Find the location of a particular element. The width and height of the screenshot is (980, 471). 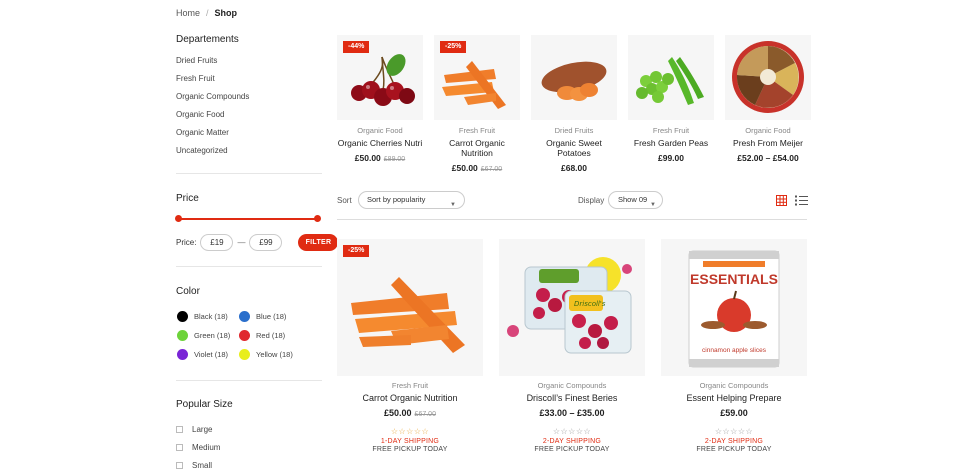

product-card: Fresh Fruit Fresh Garden Peas £99.00 is located at coordinates (671, 104).